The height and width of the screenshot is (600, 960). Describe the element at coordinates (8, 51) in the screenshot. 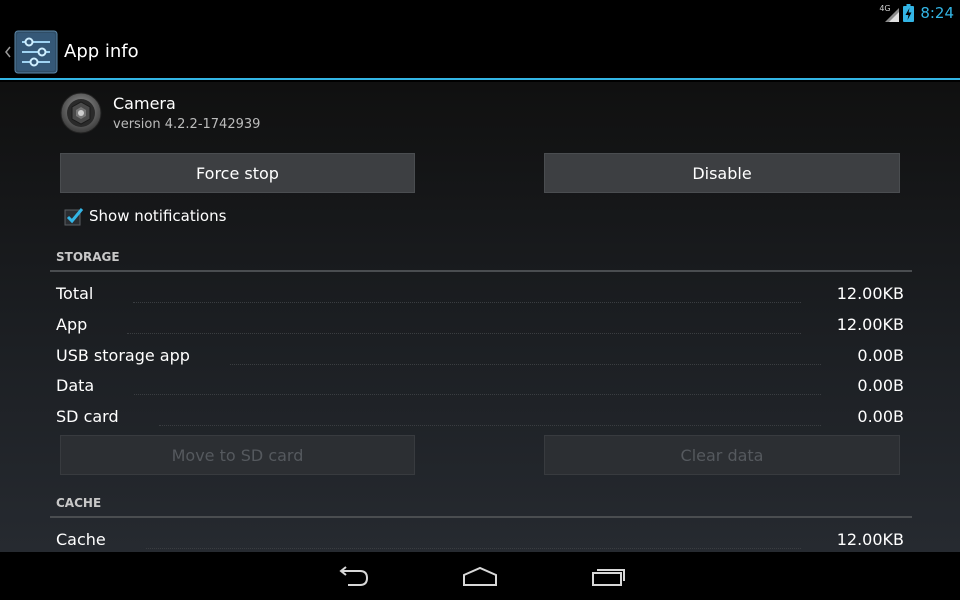

I see `up-navigation-icon` at that location.